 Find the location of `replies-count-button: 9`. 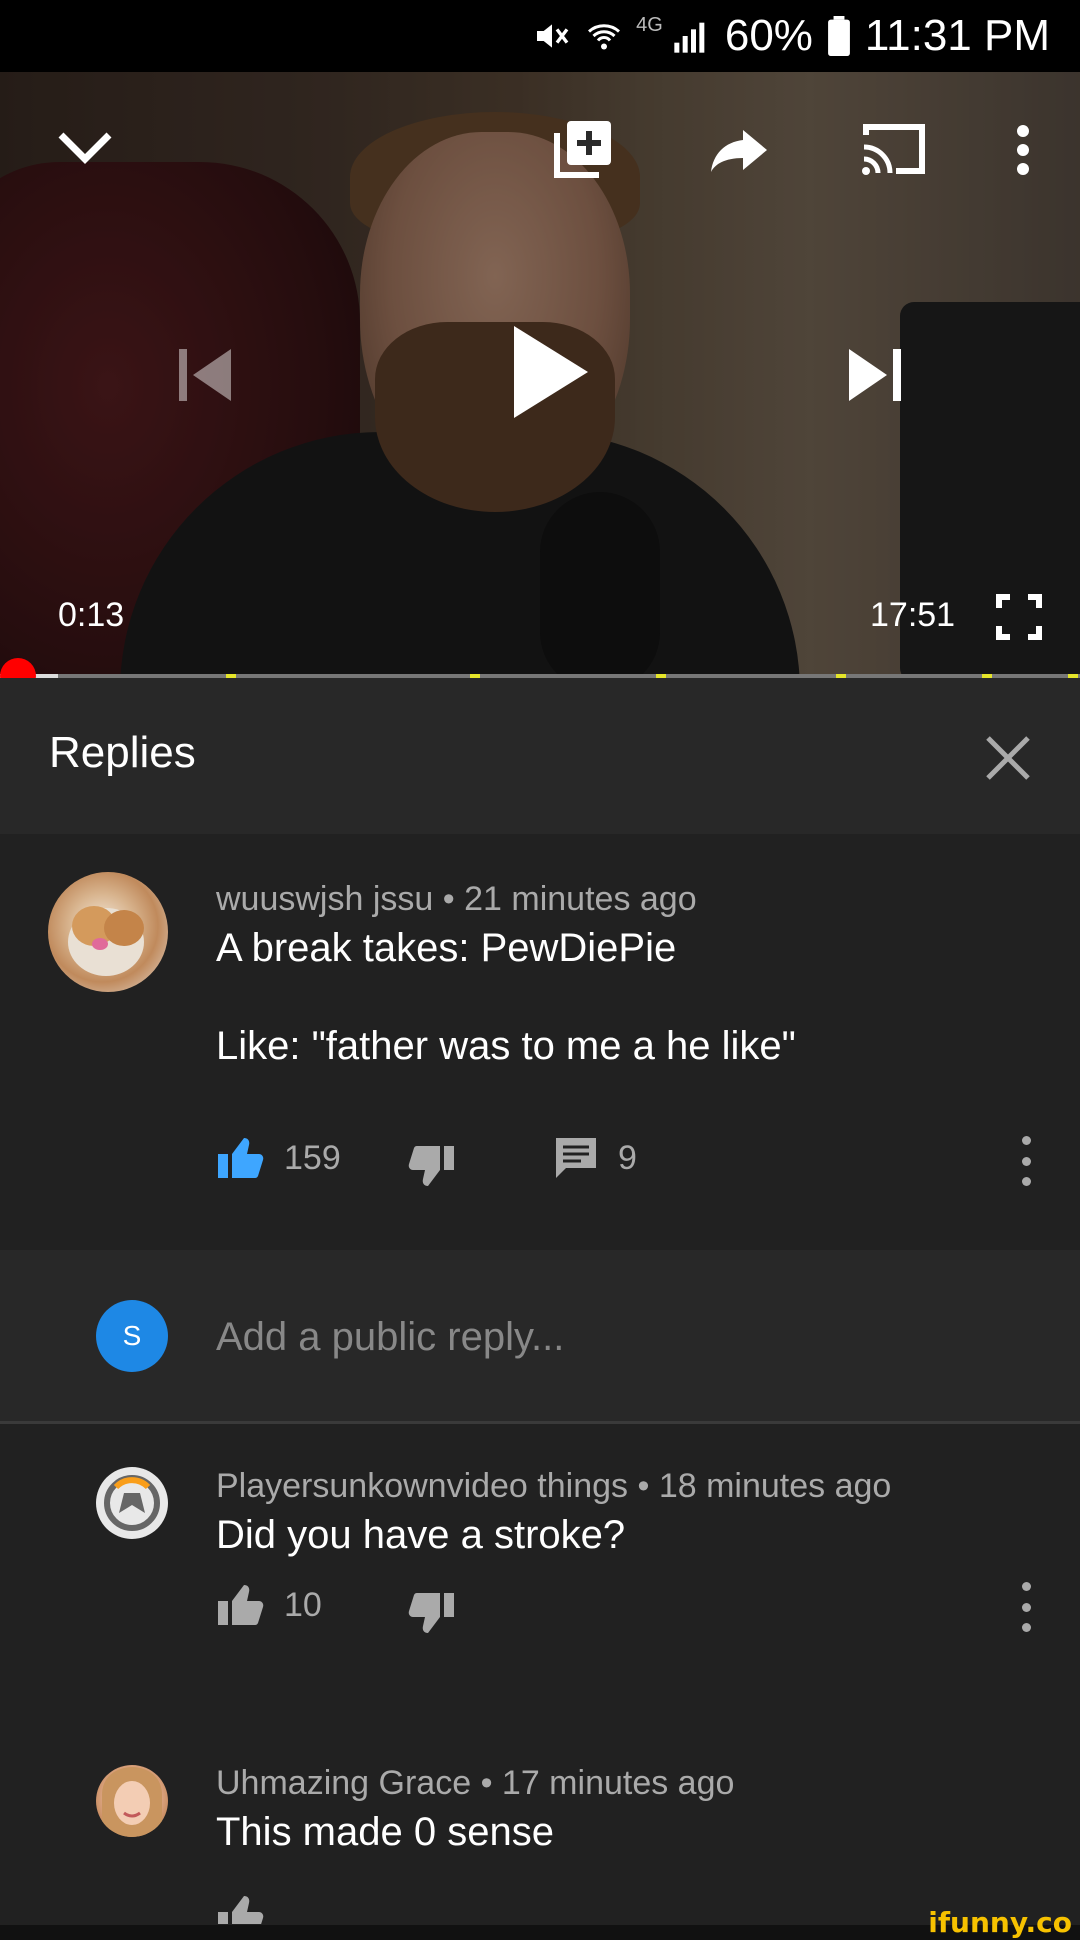

replies-count-button: 9 is located at coordinates (595, 1158).